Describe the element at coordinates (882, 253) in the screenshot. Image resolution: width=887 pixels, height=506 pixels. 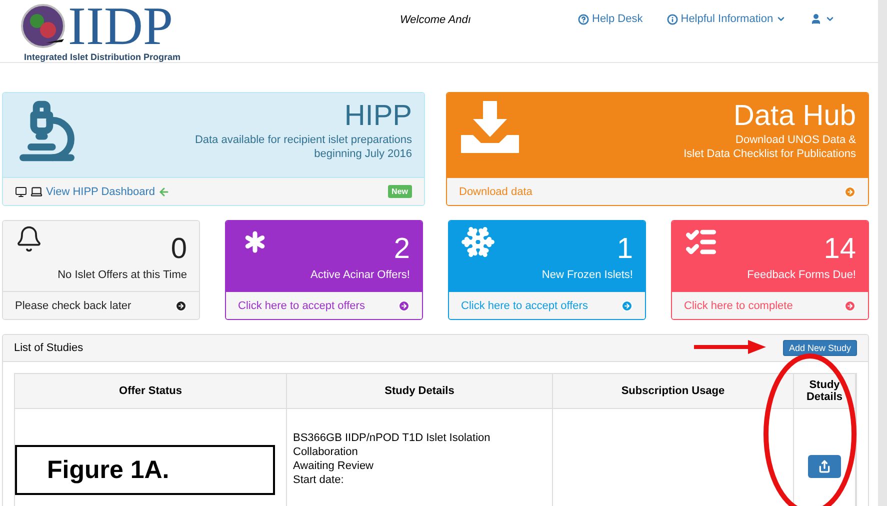
I see `scrollbar` at that location.